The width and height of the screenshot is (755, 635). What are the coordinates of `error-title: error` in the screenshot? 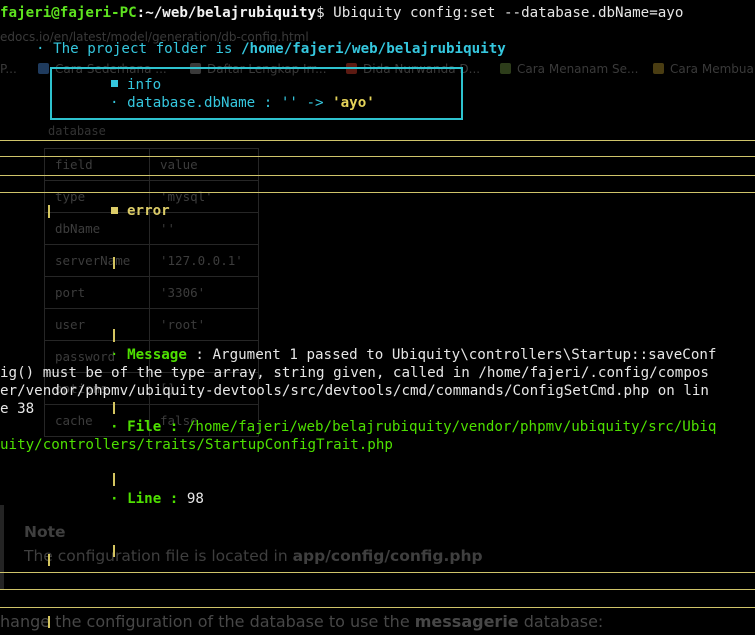 It's located at (148, 211).